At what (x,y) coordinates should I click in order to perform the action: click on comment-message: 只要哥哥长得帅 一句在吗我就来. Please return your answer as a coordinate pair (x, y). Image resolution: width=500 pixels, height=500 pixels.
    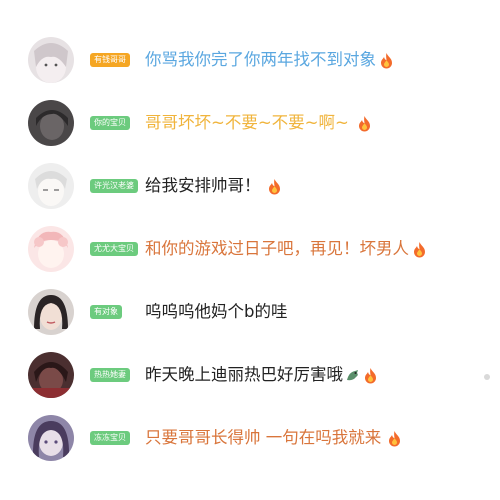
    Looking at the image, I should click on (273, 438).